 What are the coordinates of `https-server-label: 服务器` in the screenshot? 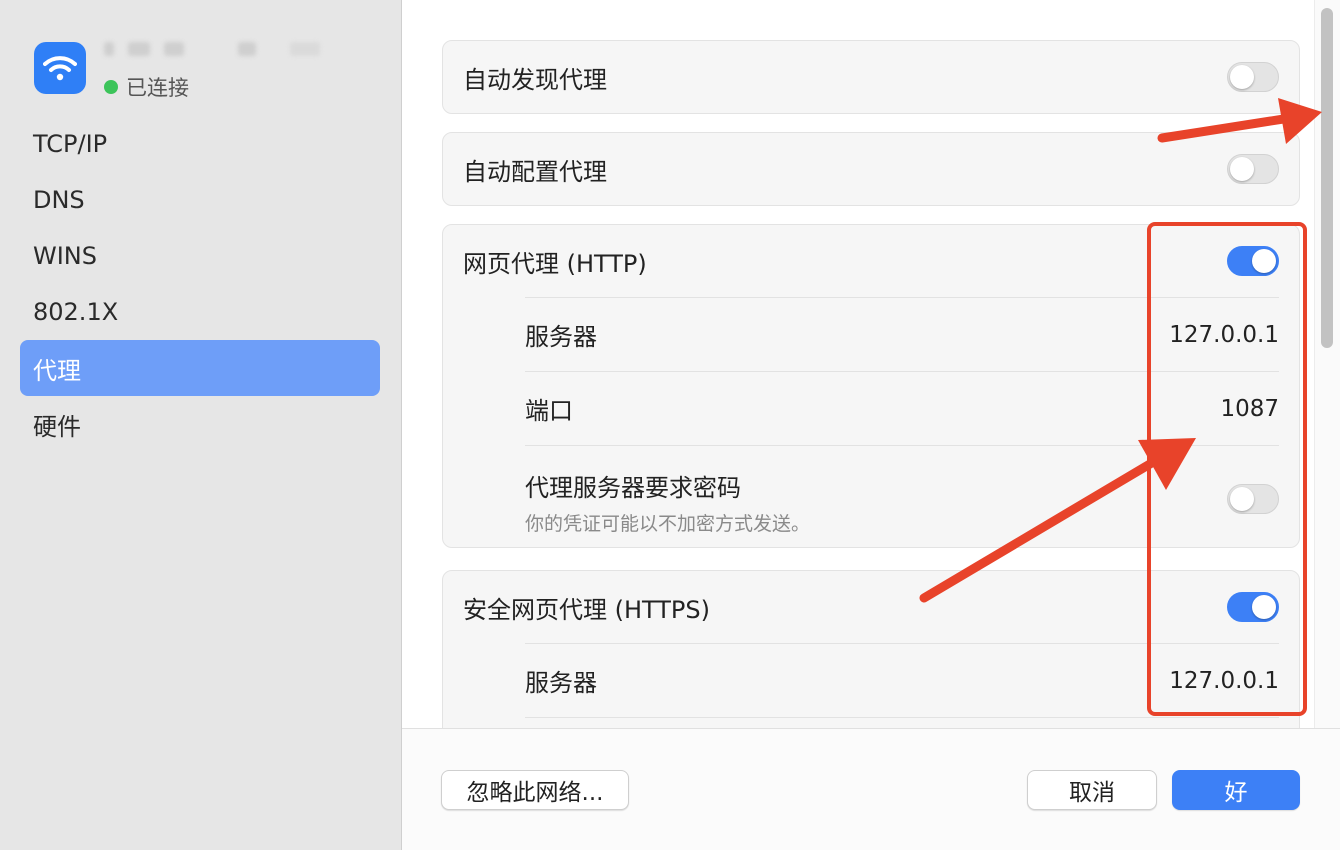 It's located at (561, 683).